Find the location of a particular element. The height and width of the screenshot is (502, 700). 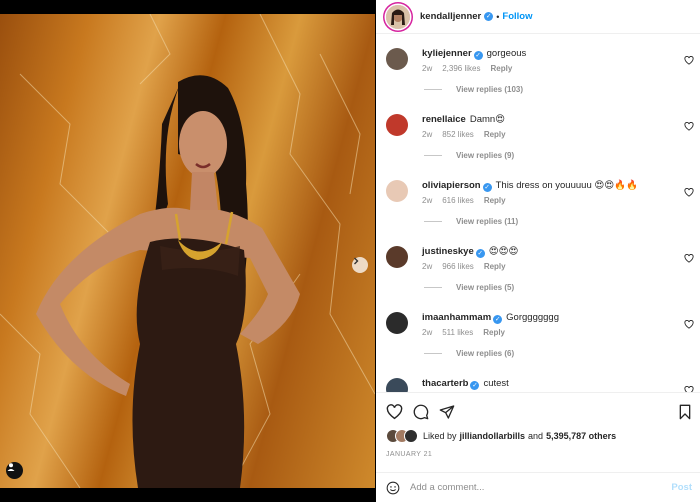

comment-meta: 2w 511 likes Reply is located at coordinates (561, 332).